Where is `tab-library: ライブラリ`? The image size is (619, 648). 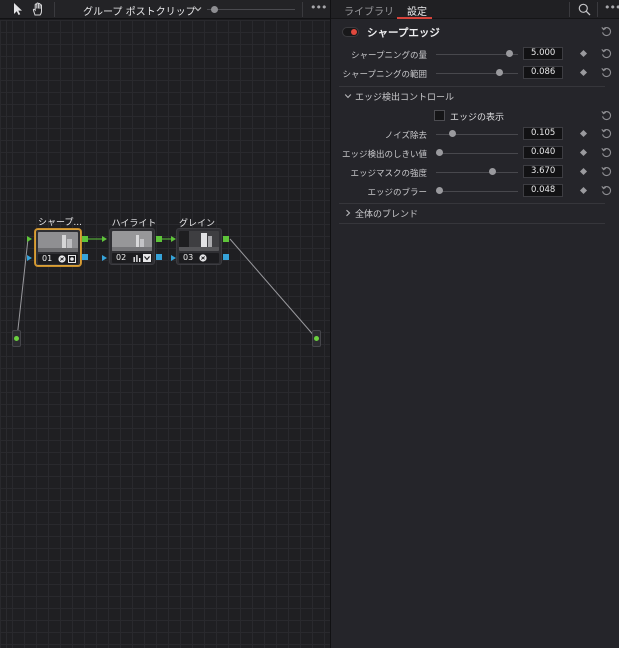
tab-library: ライブラリ is located at coordinates (369, 10).